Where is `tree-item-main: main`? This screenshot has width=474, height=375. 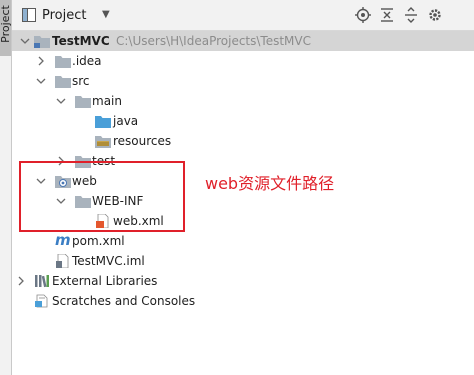 tree-item-main: main is located at coordinates (243, 101).